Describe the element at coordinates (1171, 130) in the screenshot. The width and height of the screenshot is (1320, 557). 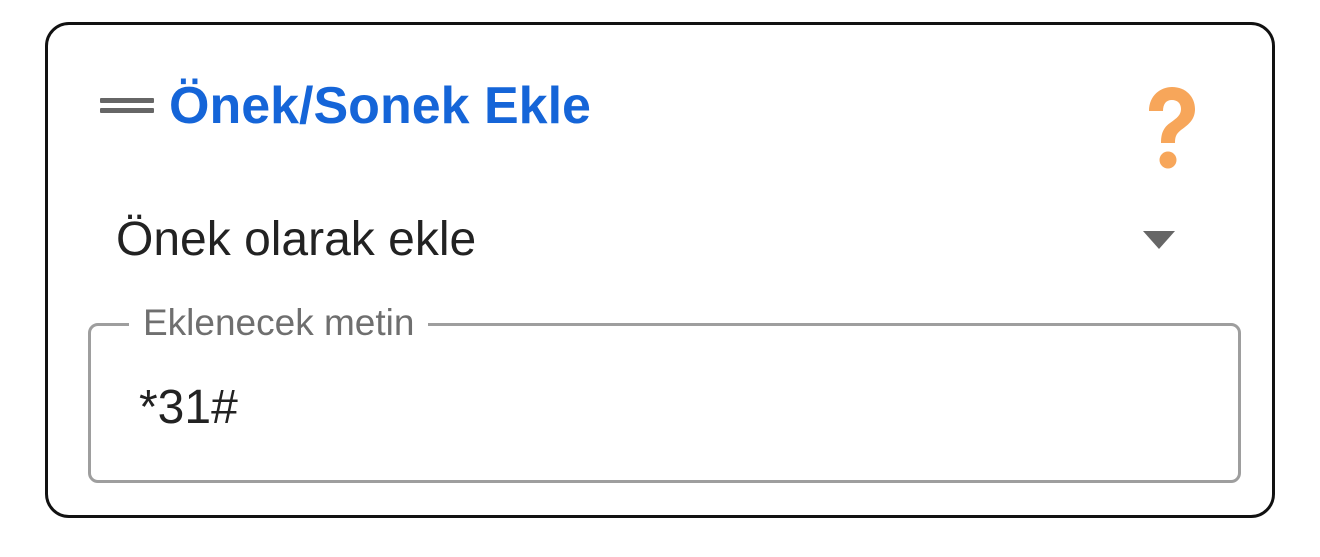
I see `question-mark-icon` at that location.